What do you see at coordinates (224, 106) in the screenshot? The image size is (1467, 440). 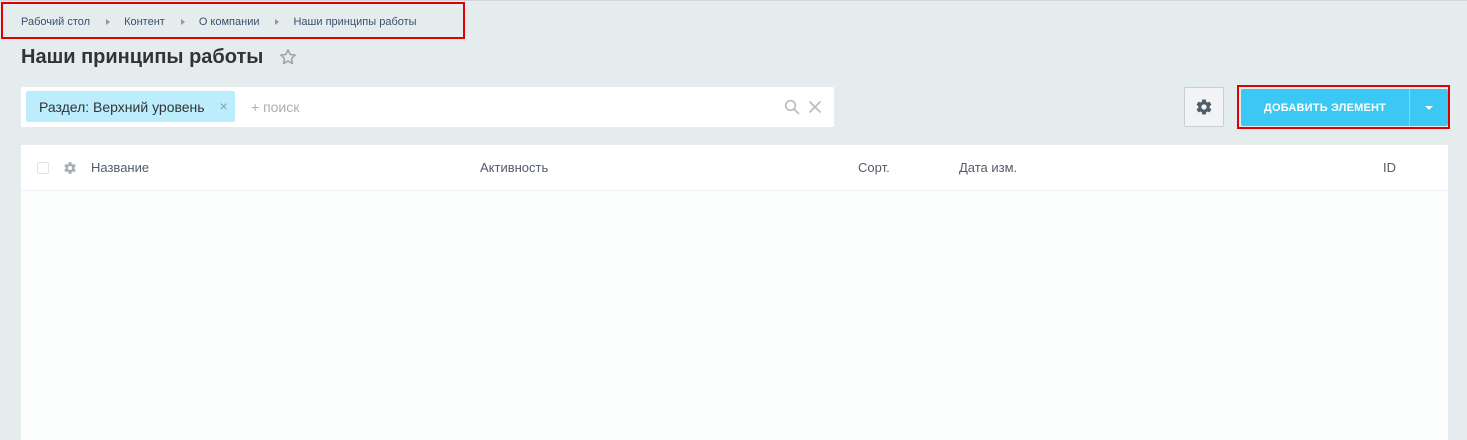 I see `close-icon: ×` at bounding box center [224, 106].